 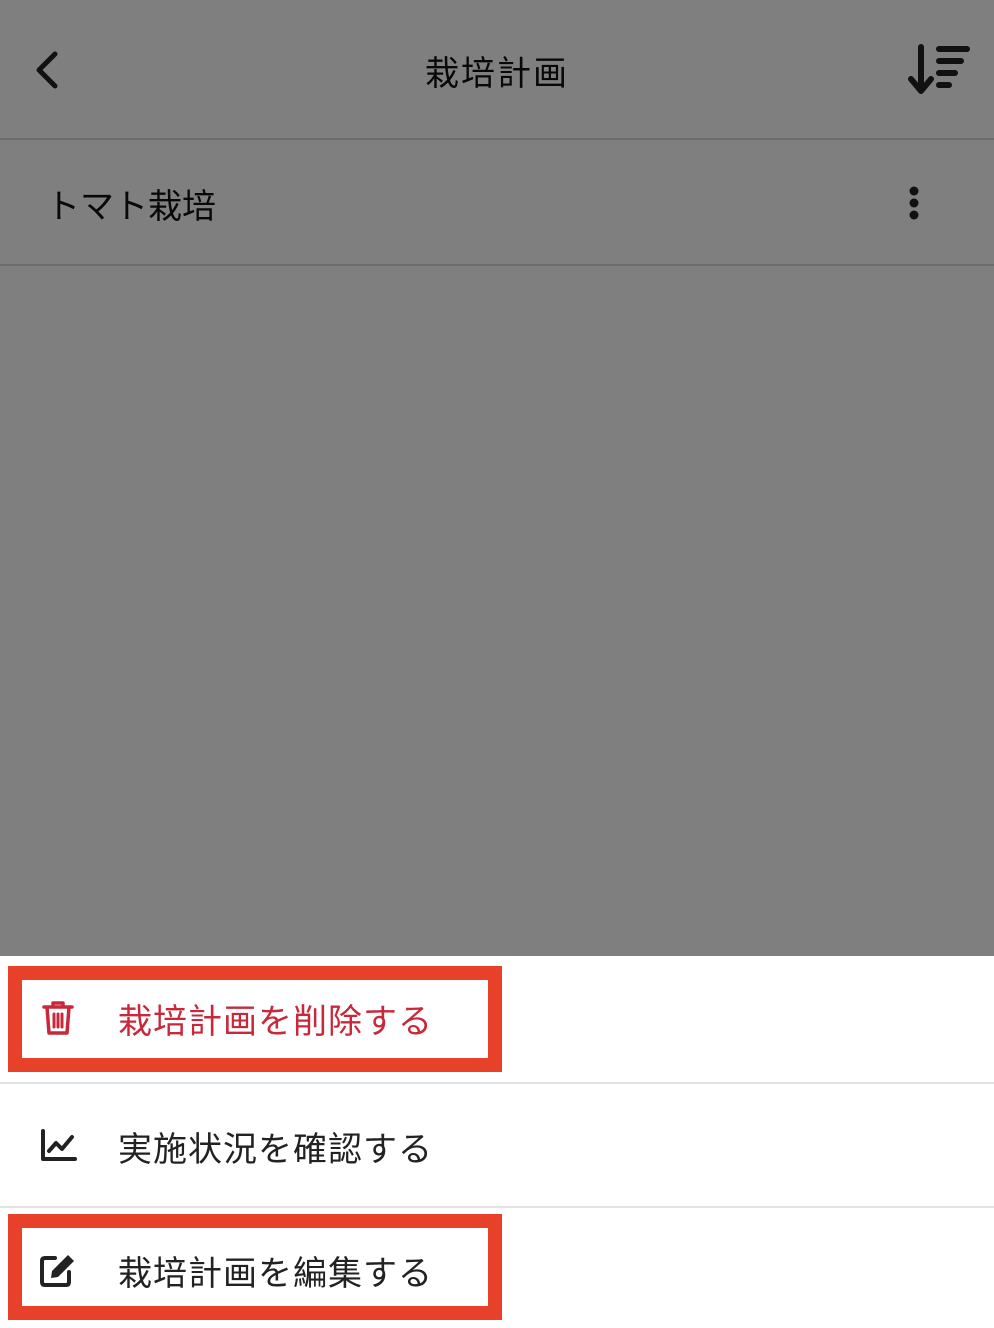 What do you see at coordinates (497, 1018) in the screenshot?
I see `delete-plan-button: 栽培計画を削除する` at bounding box center [497, 1018].